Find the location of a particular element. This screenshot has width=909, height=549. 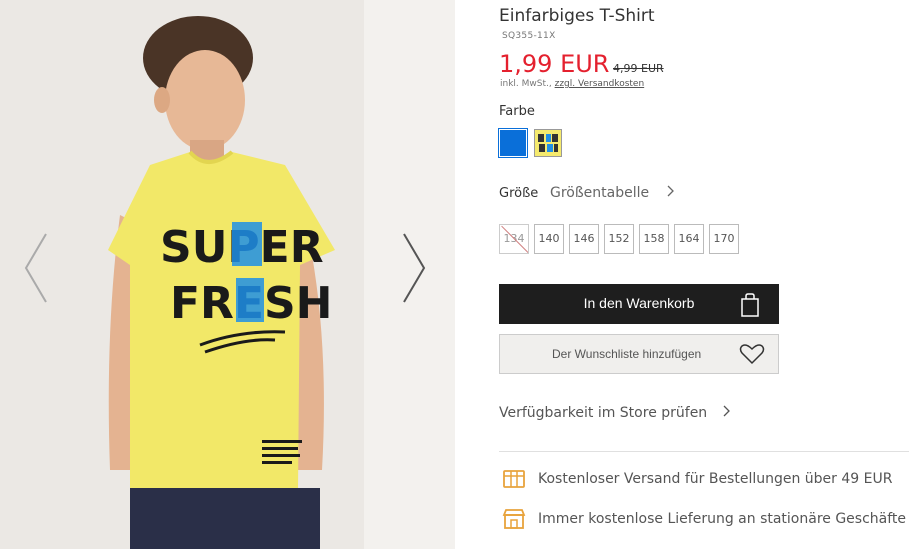

add-to-wishlist-label: Der Wunschliste hinzufügen is located at coordinates (627, 354).